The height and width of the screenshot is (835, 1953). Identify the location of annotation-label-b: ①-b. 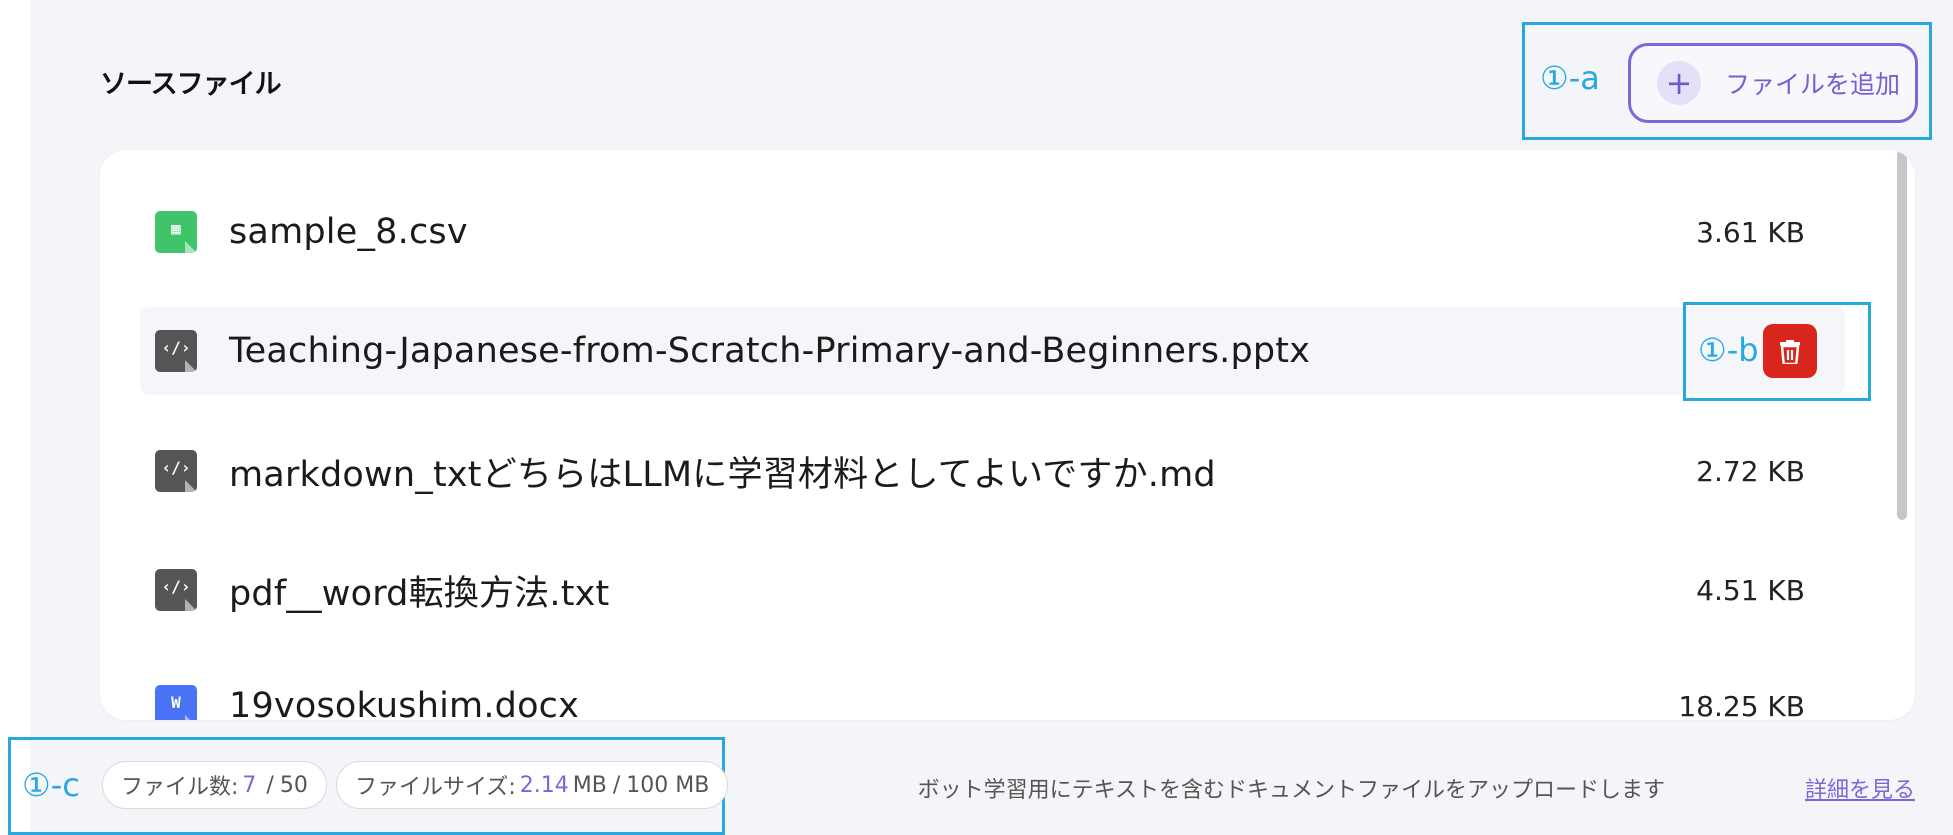
(1728, 350).